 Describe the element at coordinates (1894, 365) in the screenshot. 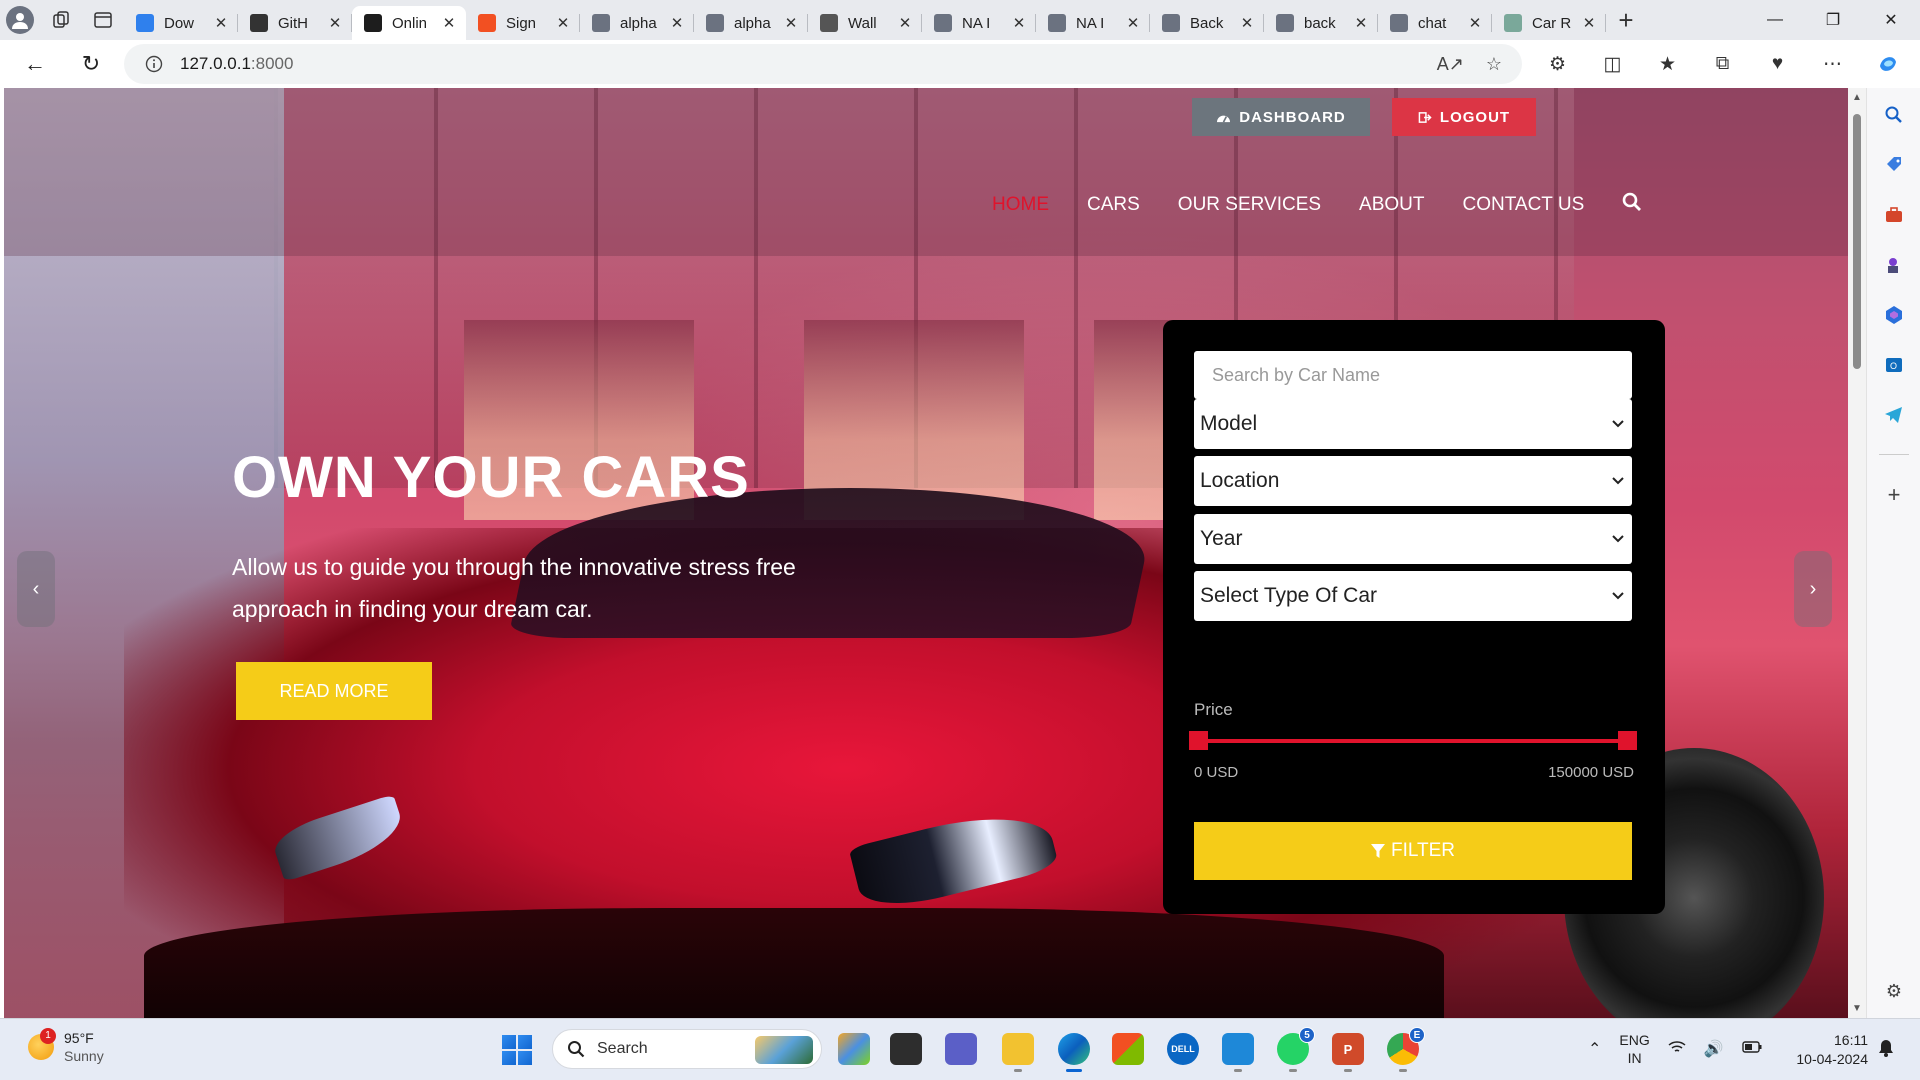

I see `sidebar-outlook-icon: O` at that location.